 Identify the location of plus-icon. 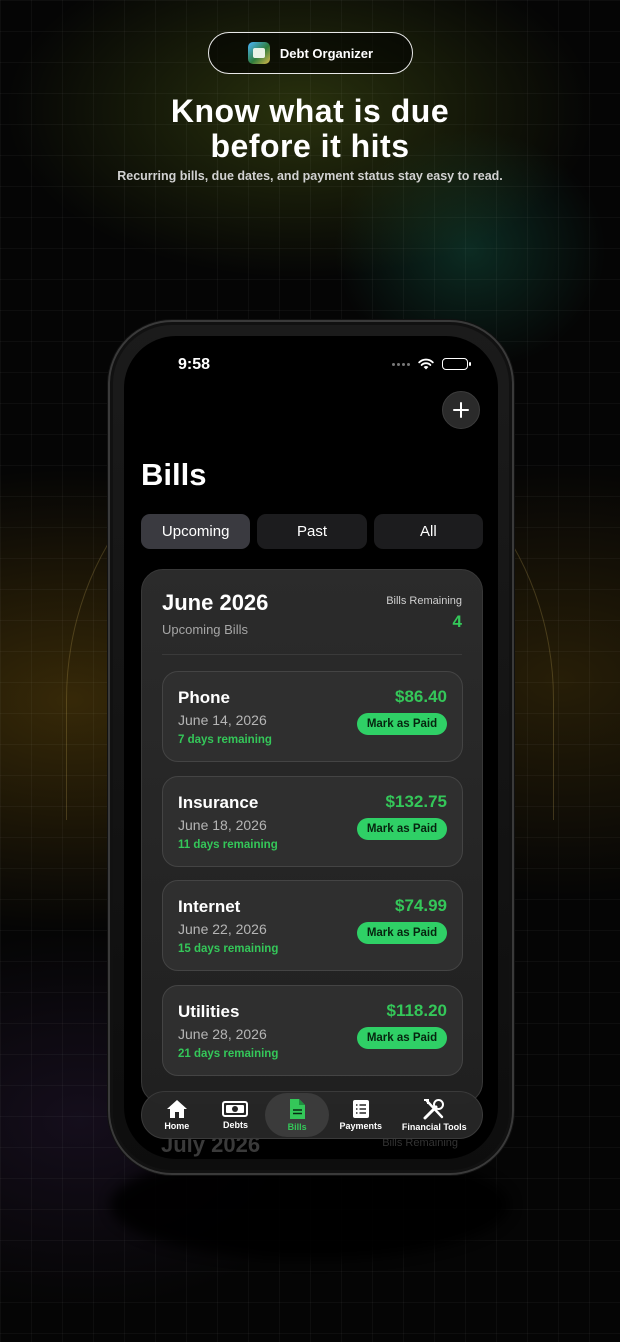
(461, 410).